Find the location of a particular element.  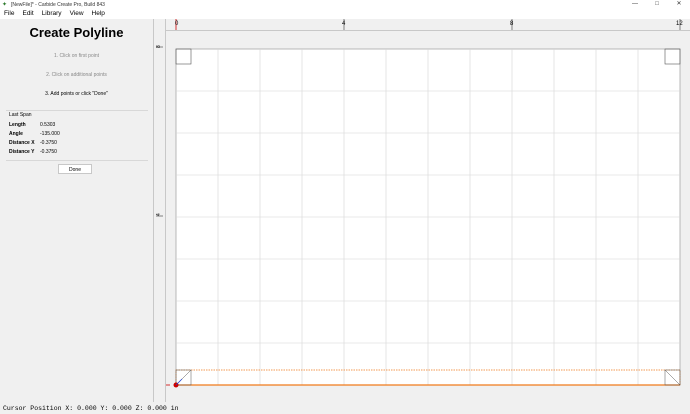

distance-x-value: -0.3750 is located at coordinates (48, 143).